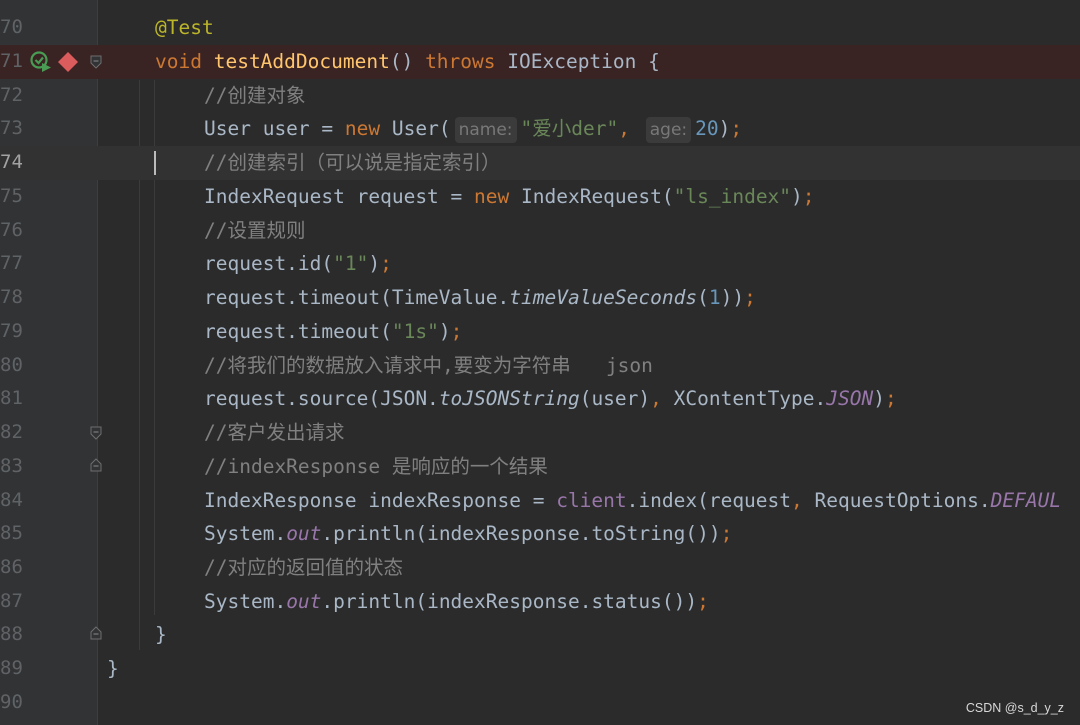  What do you see at coordinates (352, 162) in the screenshot?
I see `line-comment: //创建索引（可以说是指定索引）` at bounding box center [352, 162].